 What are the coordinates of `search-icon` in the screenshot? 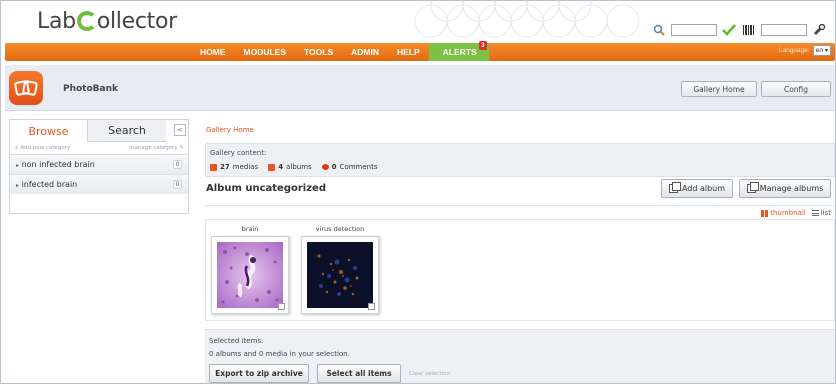 It's located at (659, 30).